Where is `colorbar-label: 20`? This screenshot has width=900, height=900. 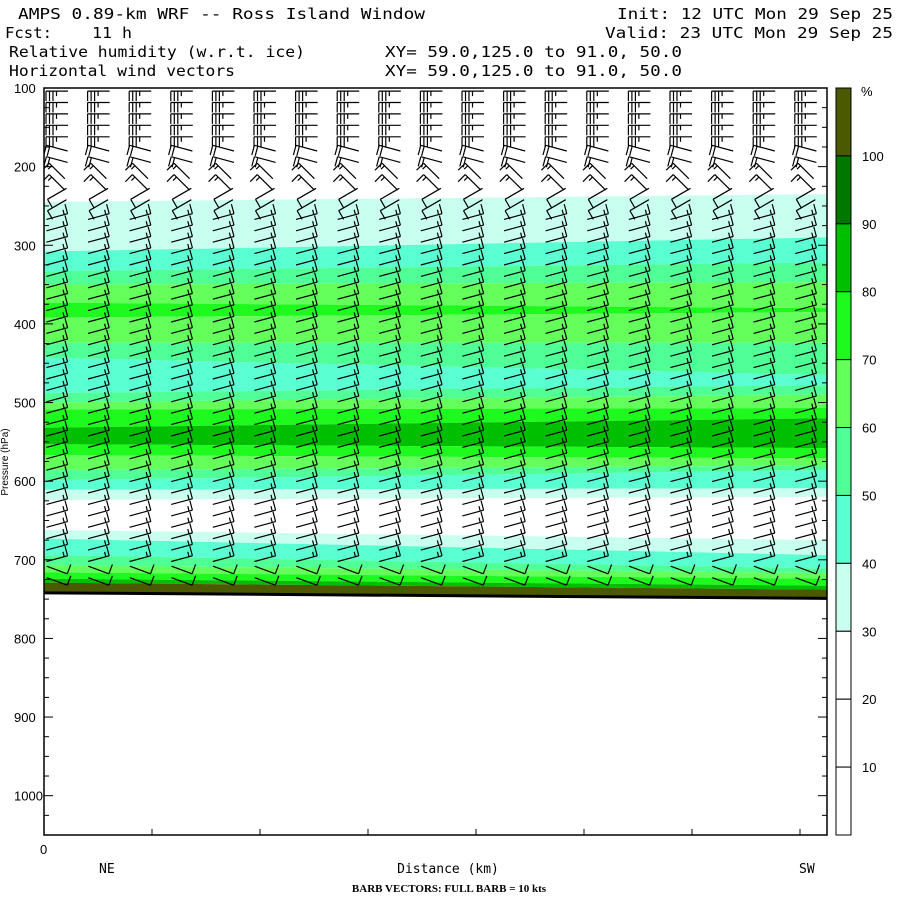
colorbar-label: 20 is located at coordinates (869, 699).